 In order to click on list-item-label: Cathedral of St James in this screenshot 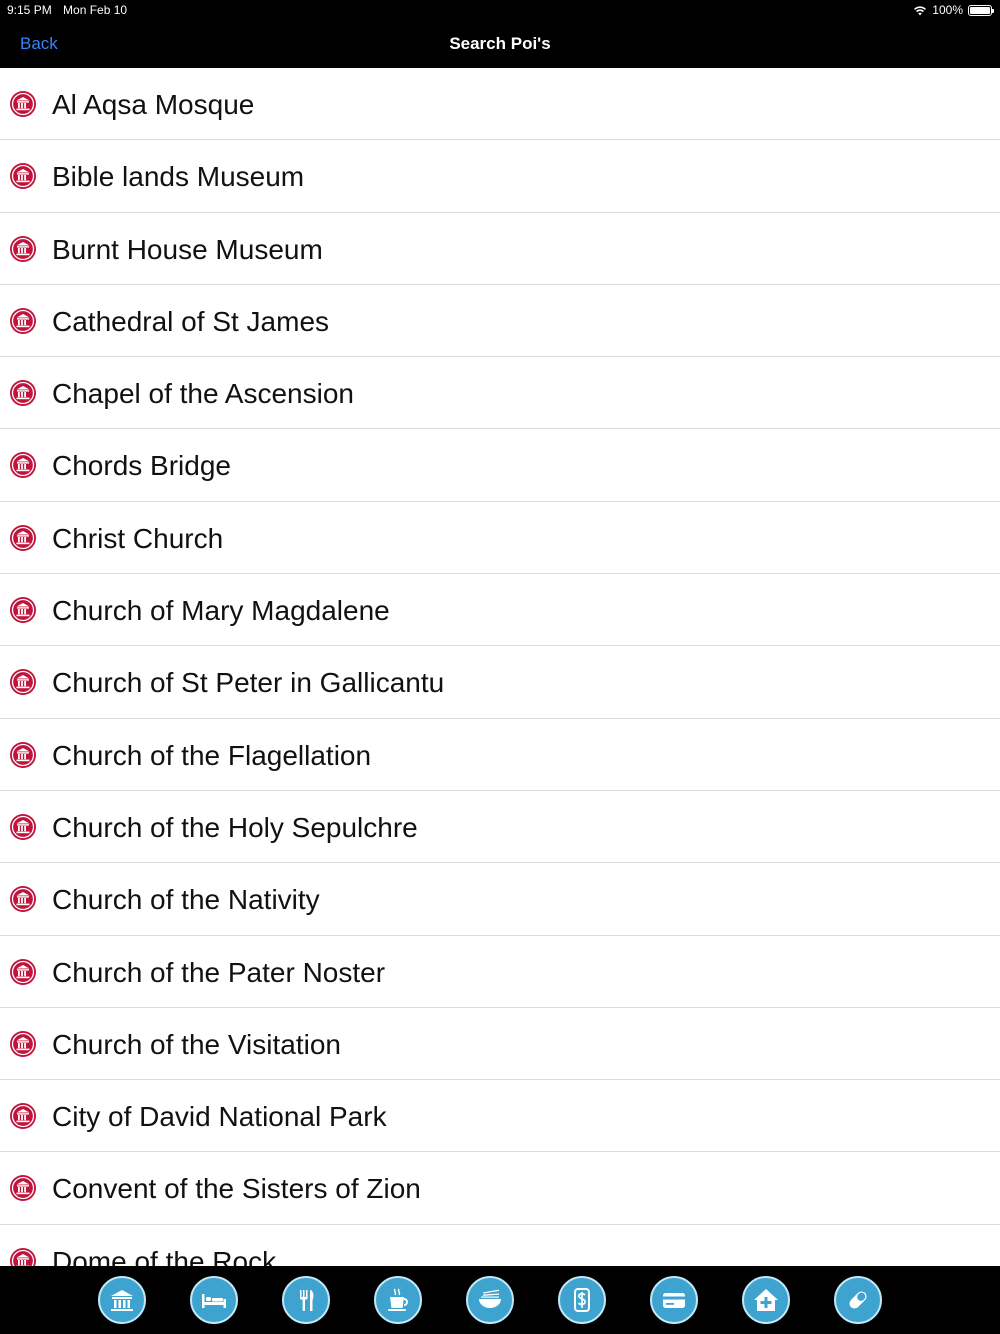, I will do `click(191, 321)`.